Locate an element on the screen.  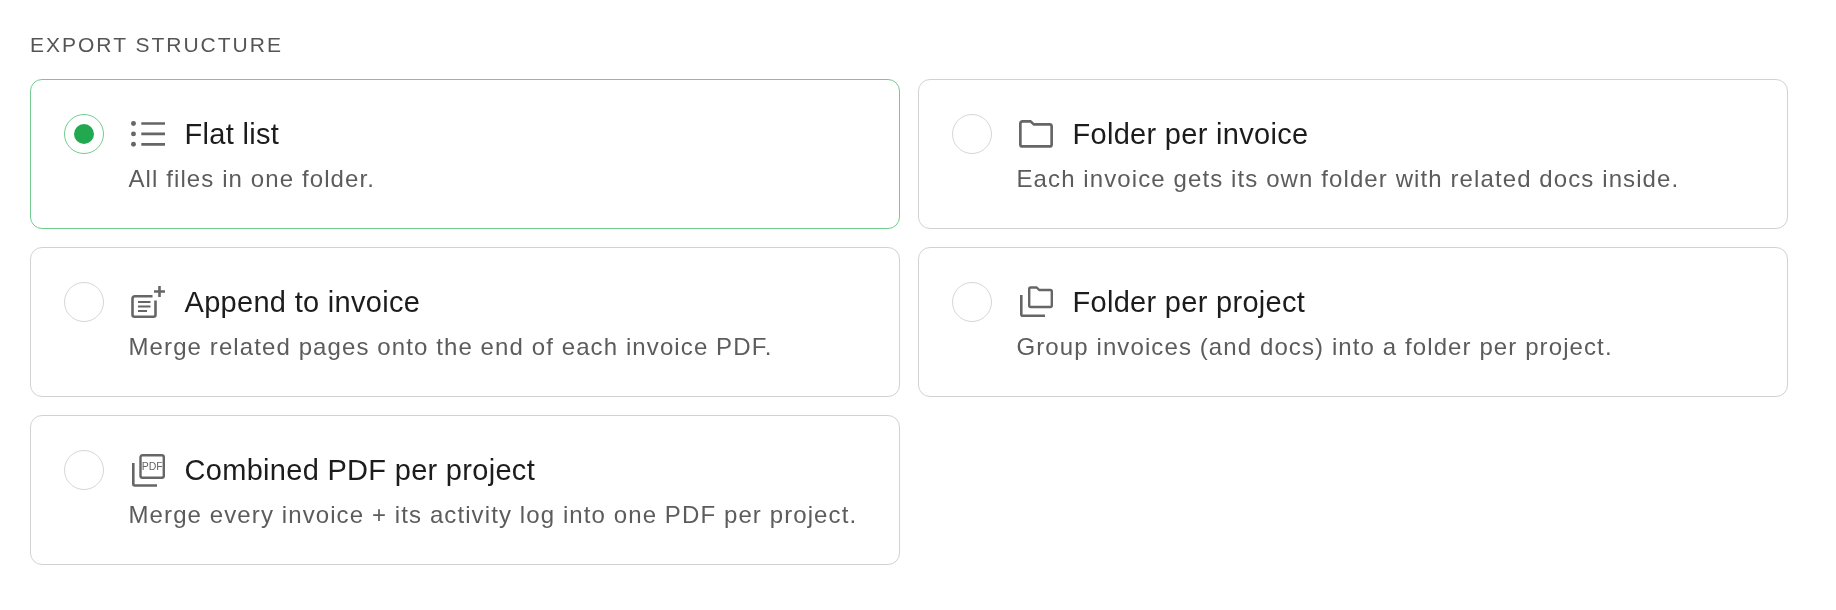
option-card: PDF Combined PDF per project Merge every invoice + its activity log into one PDF per project. is located at coordinates (465, 490).